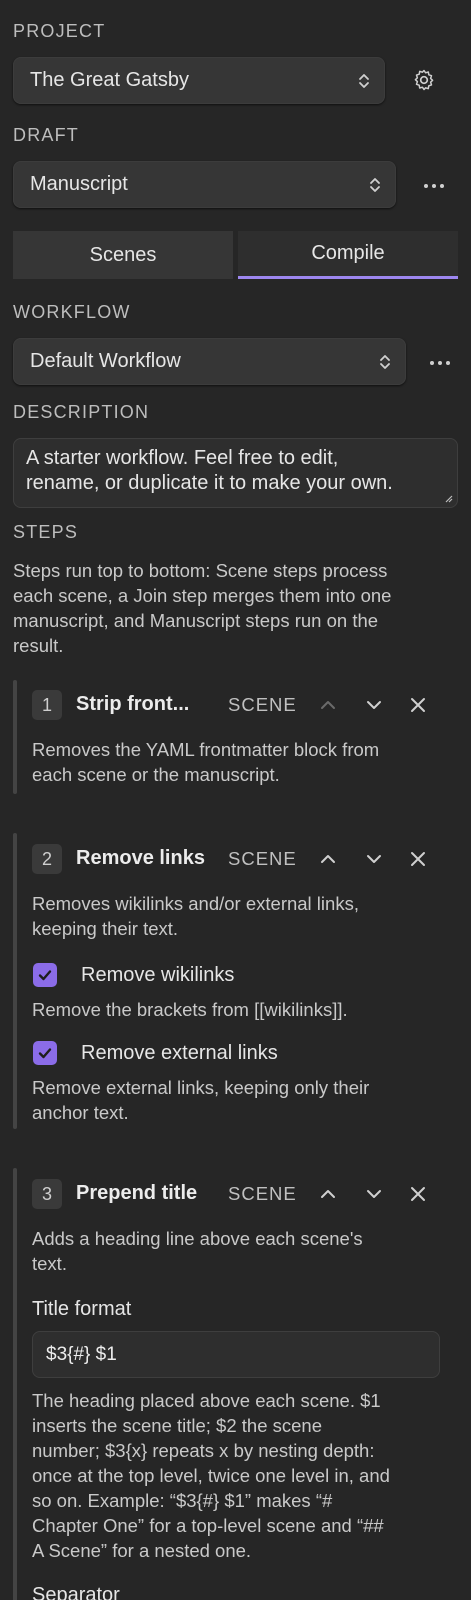  Describe the element at coordinates (82, 1309) in the screenshot. I see `title-format-label: Title format` at that location.